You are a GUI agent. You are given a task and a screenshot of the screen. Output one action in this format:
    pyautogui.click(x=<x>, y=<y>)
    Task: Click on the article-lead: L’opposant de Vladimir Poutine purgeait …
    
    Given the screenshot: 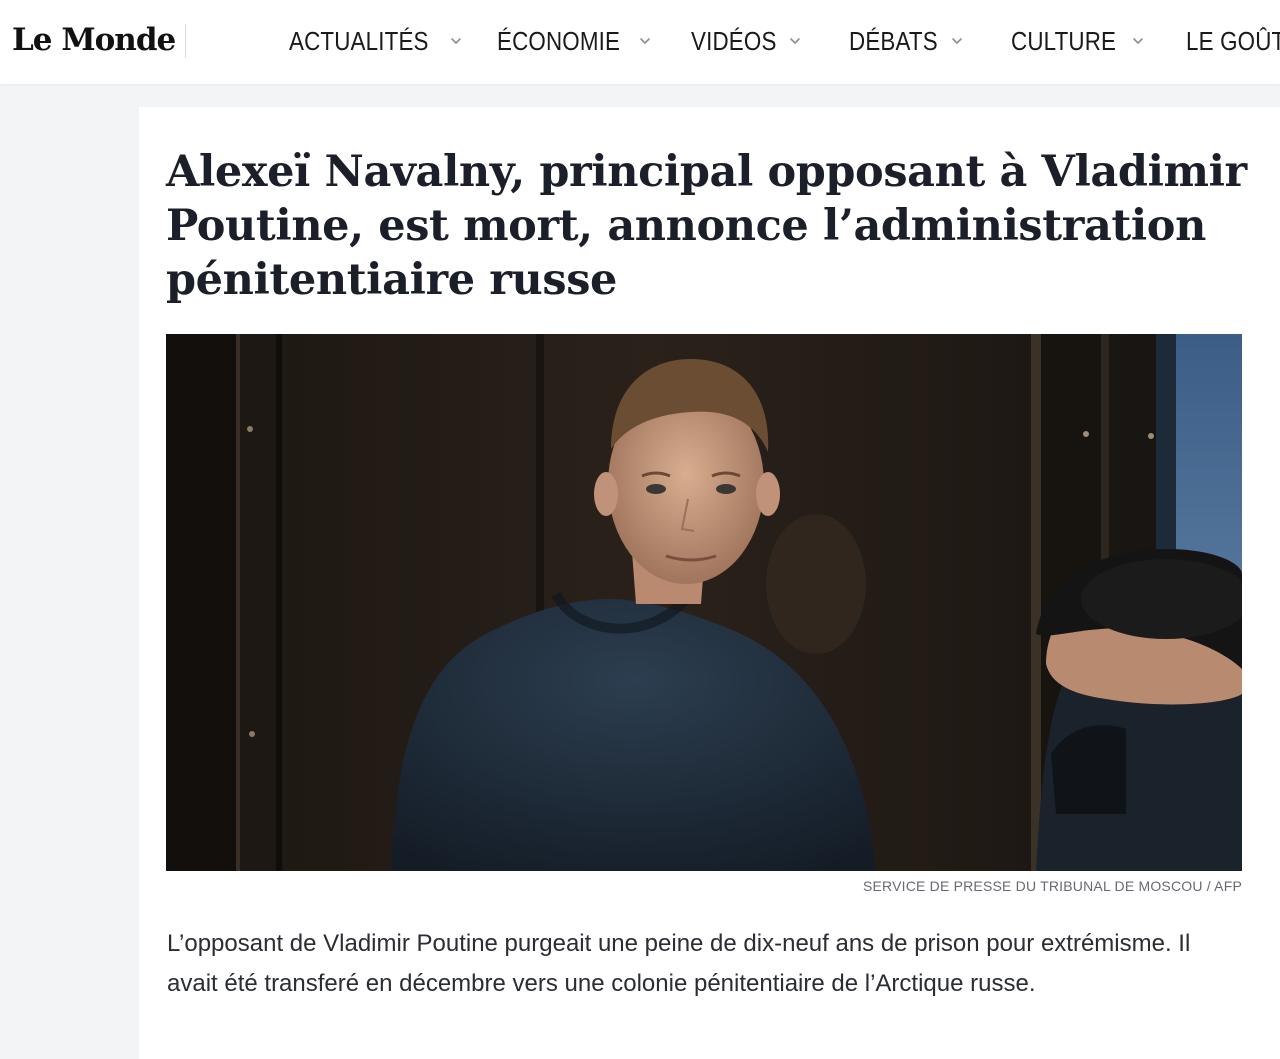 What is the action you would take?
    pyautogui.click(x=679, y=963)
    